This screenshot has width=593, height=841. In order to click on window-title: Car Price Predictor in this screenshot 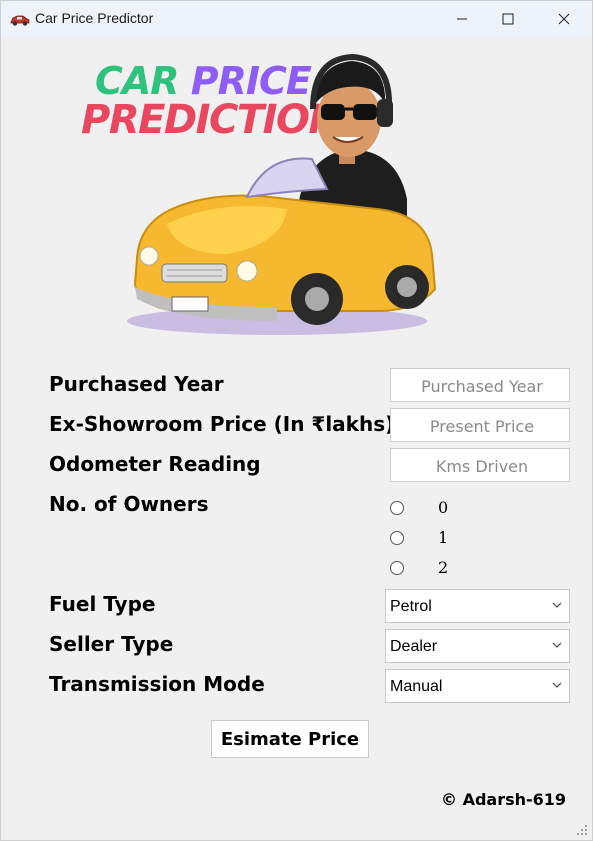, I will do `click(94, 18)`.